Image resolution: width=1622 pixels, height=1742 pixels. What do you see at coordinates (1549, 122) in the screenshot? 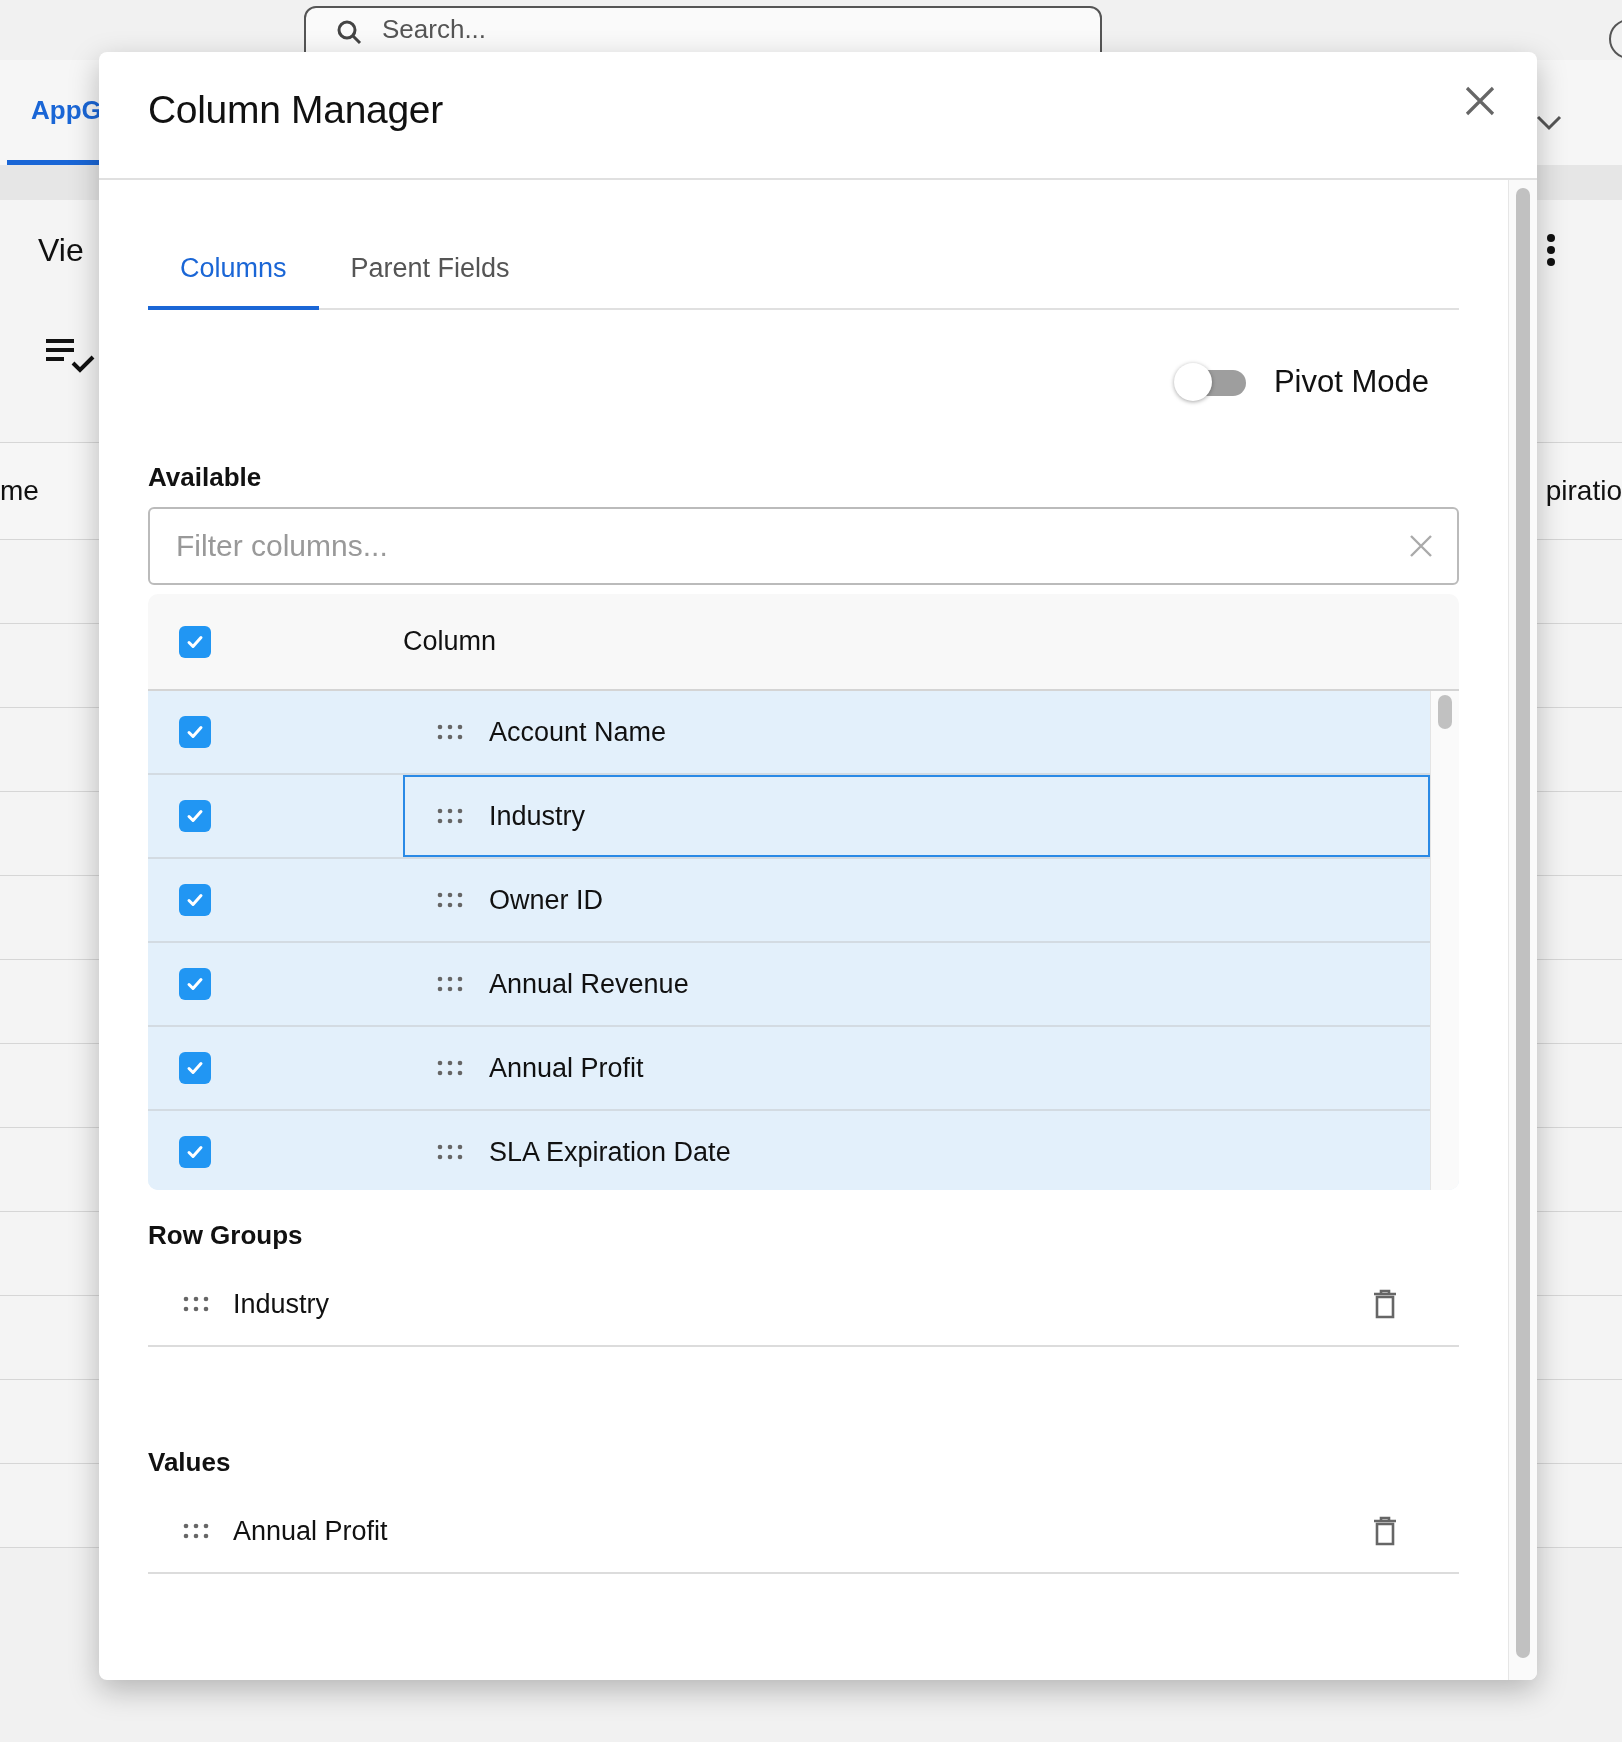
I see `chevron-down-icon` at bounding box center [1549, 122].